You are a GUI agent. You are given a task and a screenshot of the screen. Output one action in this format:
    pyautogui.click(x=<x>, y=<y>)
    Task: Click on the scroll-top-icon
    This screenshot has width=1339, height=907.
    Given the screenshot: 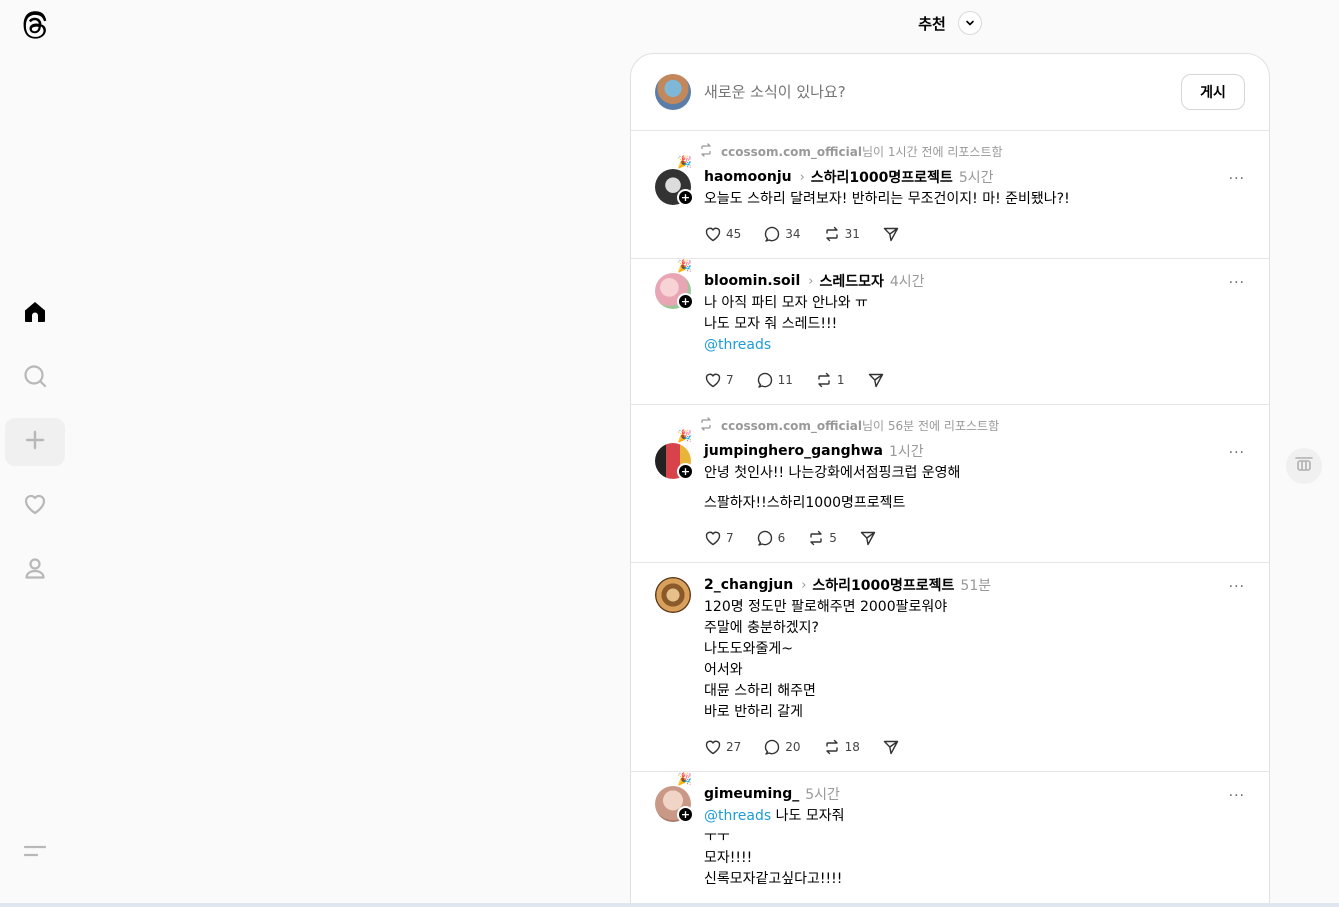 What is the action you would take?
    pyautogui.click(x=1304, y=466)
    